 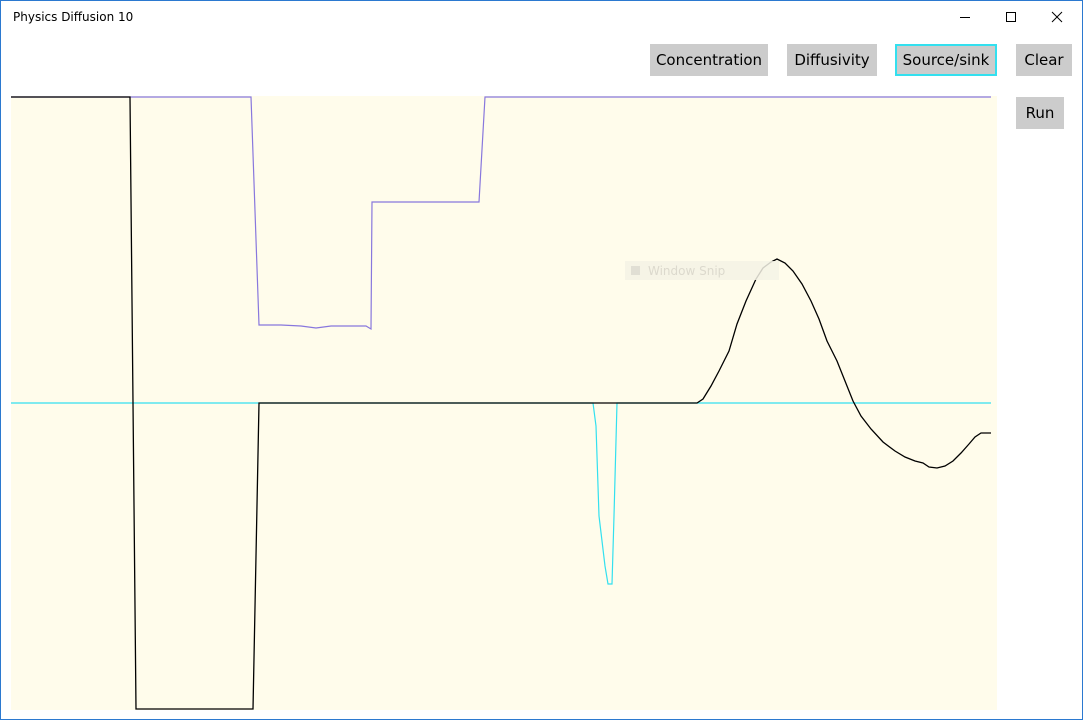 I want to click on window-snip-overlay: Window Snip, so click(x=702, y=270).